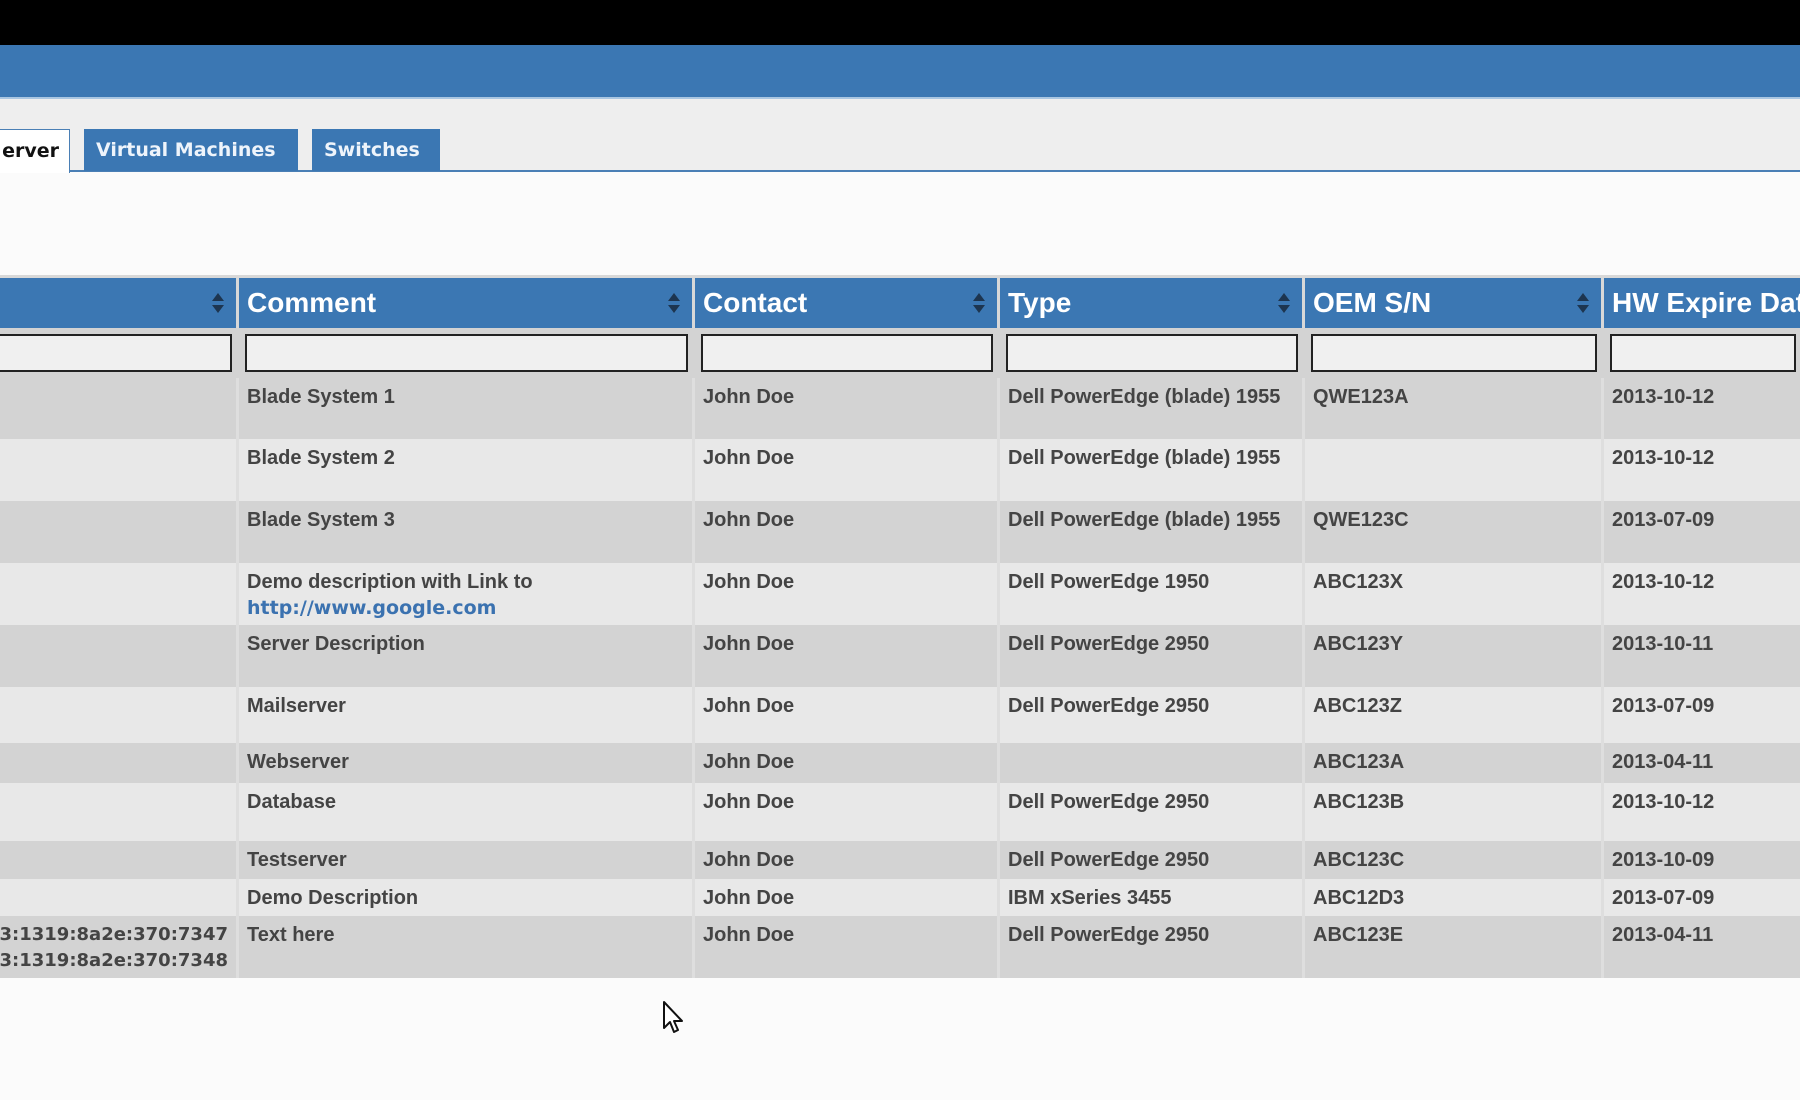  I want to click on column-header-oem-sn: OEM S/N, so click(1451, 301).